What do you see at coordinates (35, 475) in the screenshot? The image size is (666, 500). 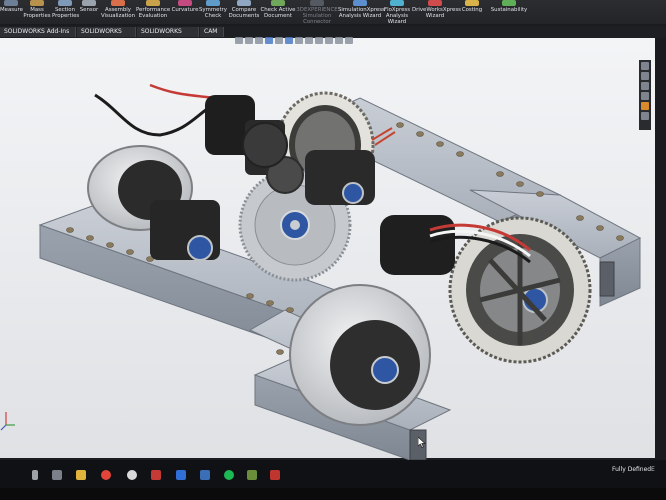 I see `microphone-icon` at bounding box center [35, 475].